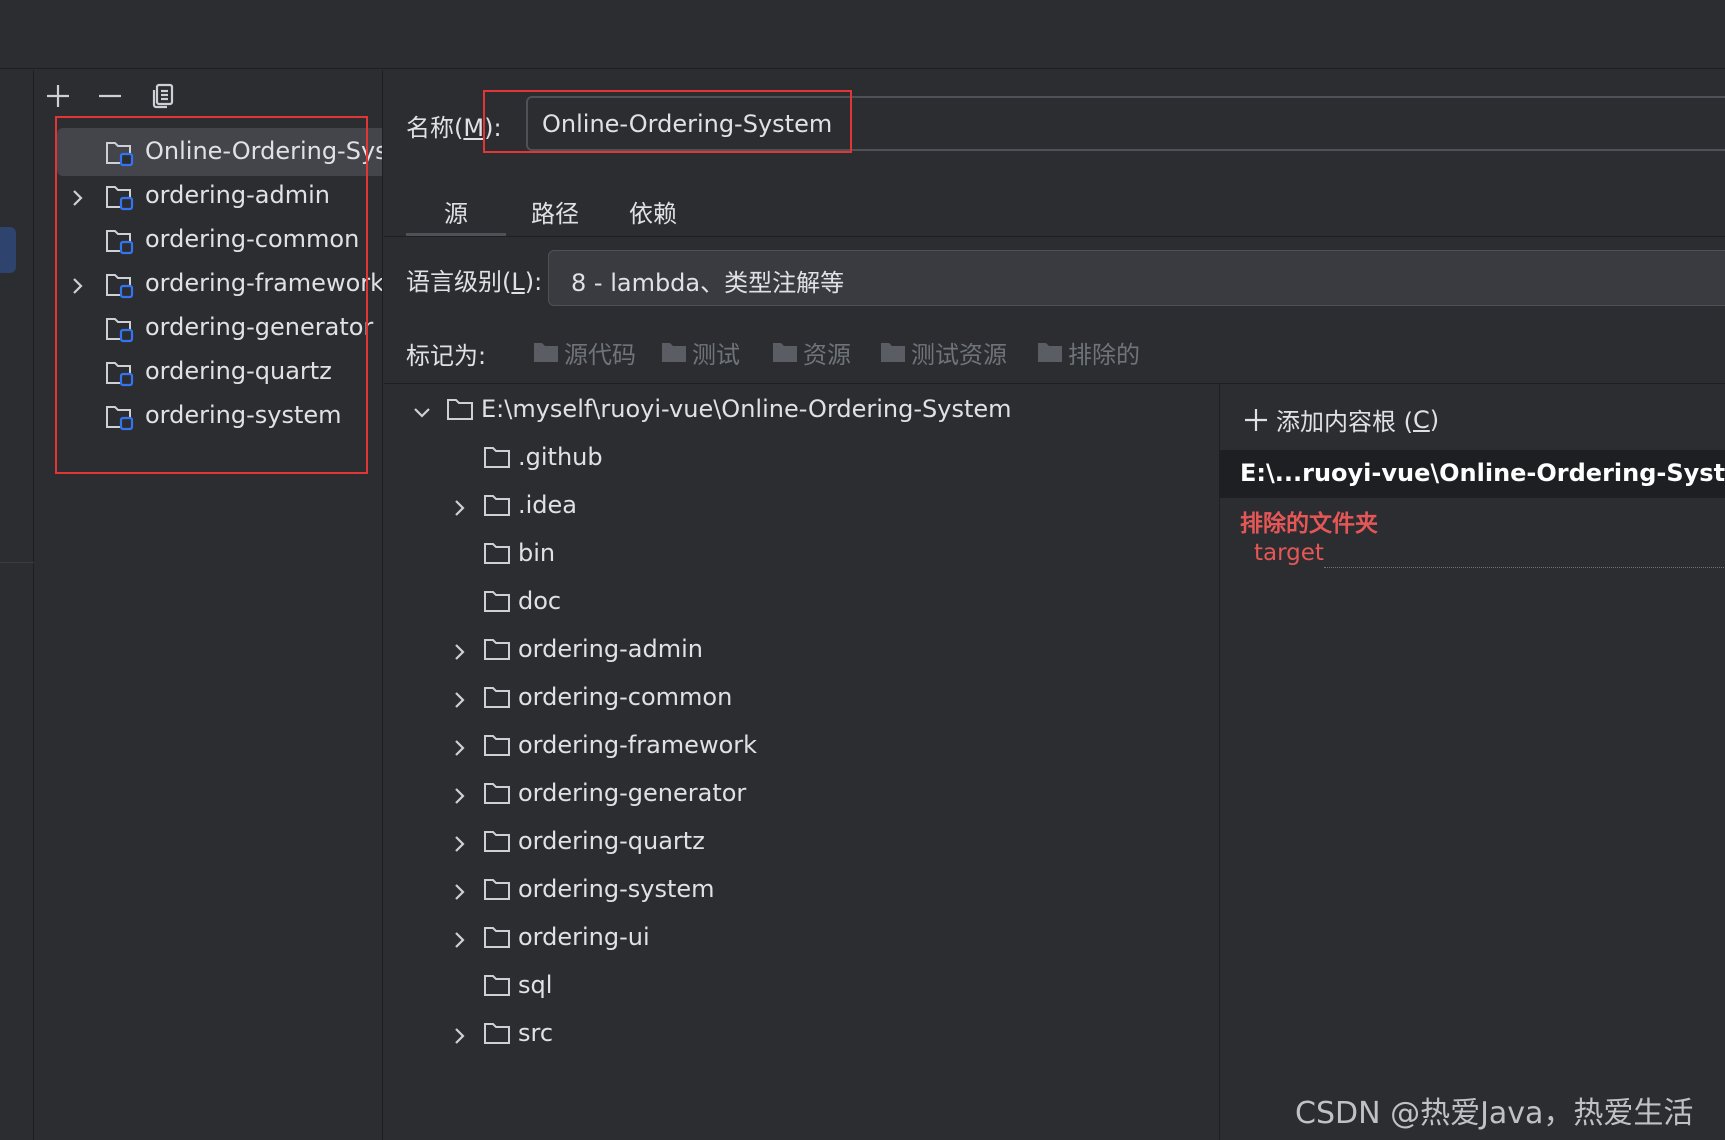  I want to click on strip-divider, so click(17, 562).